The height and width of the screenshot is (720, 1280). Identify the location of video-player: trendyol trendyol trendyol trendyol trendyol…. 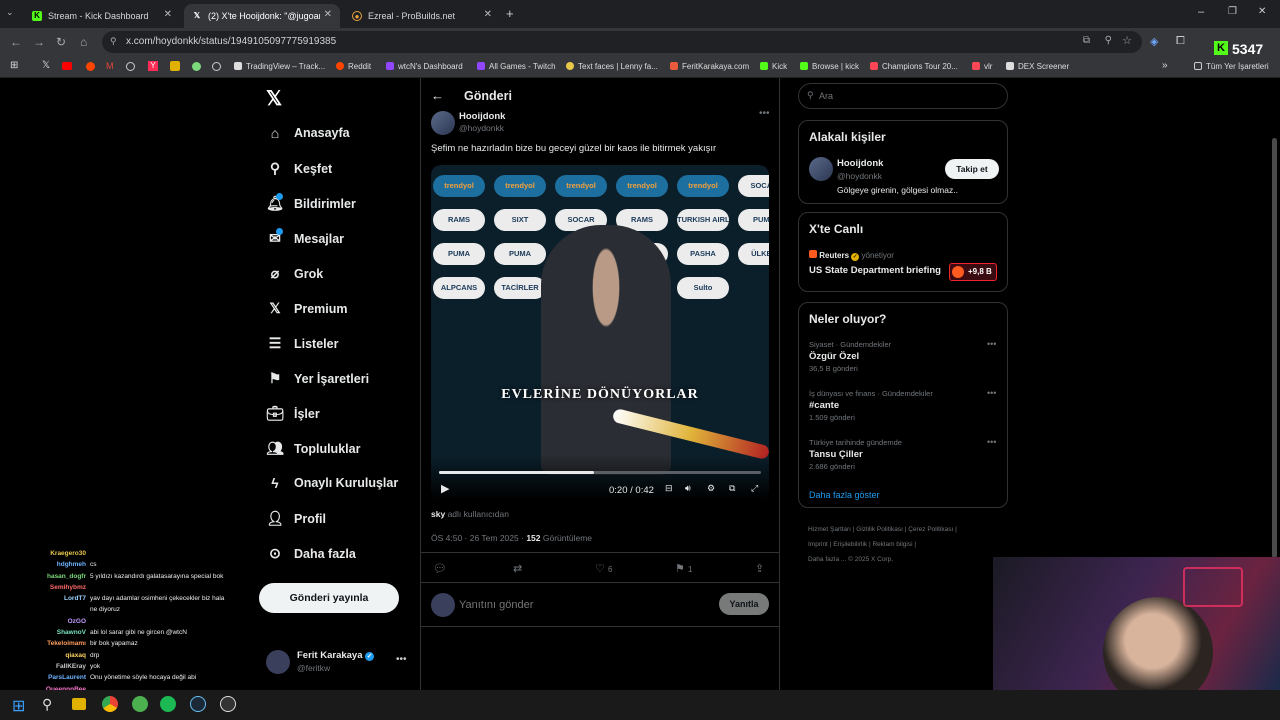
(600, 332).